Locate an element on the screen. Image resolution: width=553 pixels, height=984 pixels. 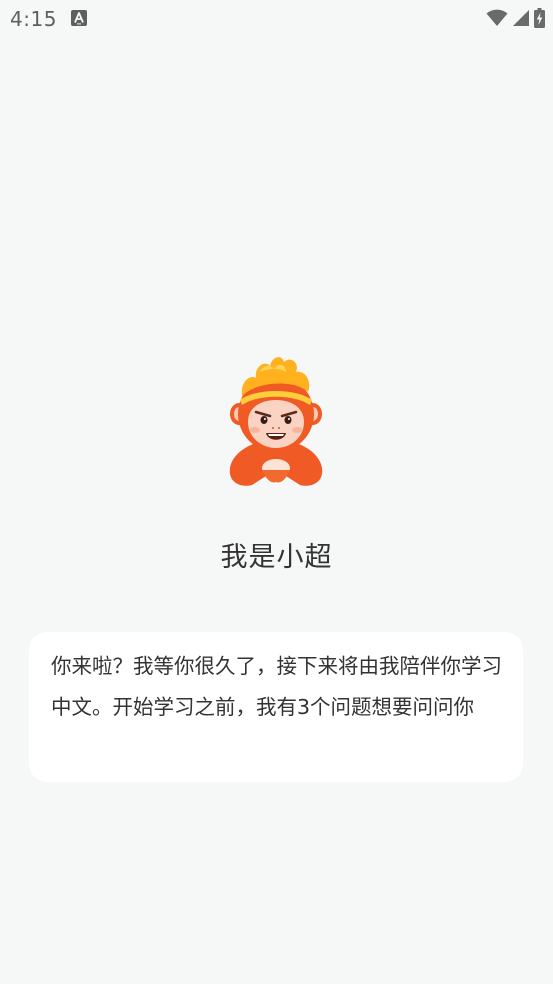
wifi-icon is located at coordinates (497, 17).